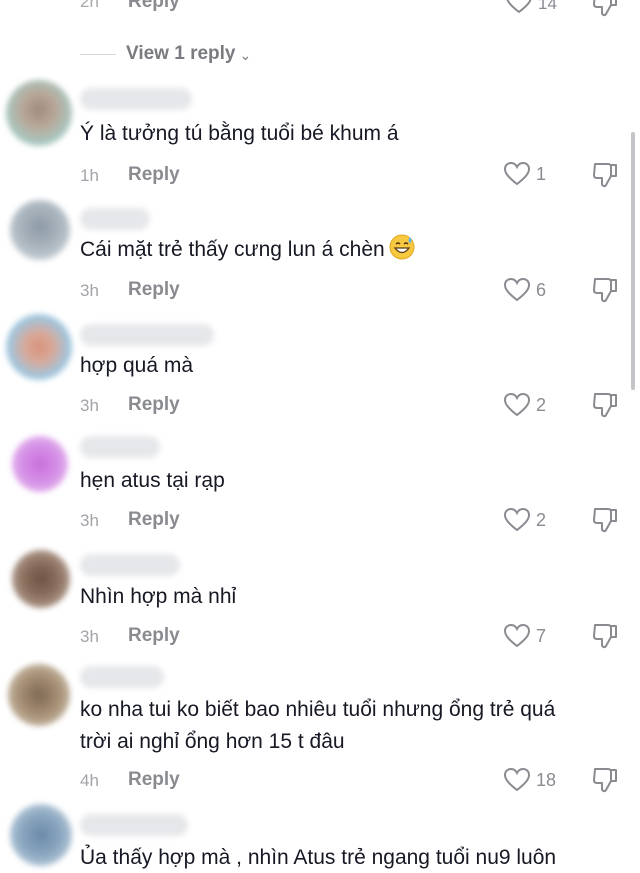 This screenshot has height=873, width=640. I want to click on like-button: 1, so click(525, 174).